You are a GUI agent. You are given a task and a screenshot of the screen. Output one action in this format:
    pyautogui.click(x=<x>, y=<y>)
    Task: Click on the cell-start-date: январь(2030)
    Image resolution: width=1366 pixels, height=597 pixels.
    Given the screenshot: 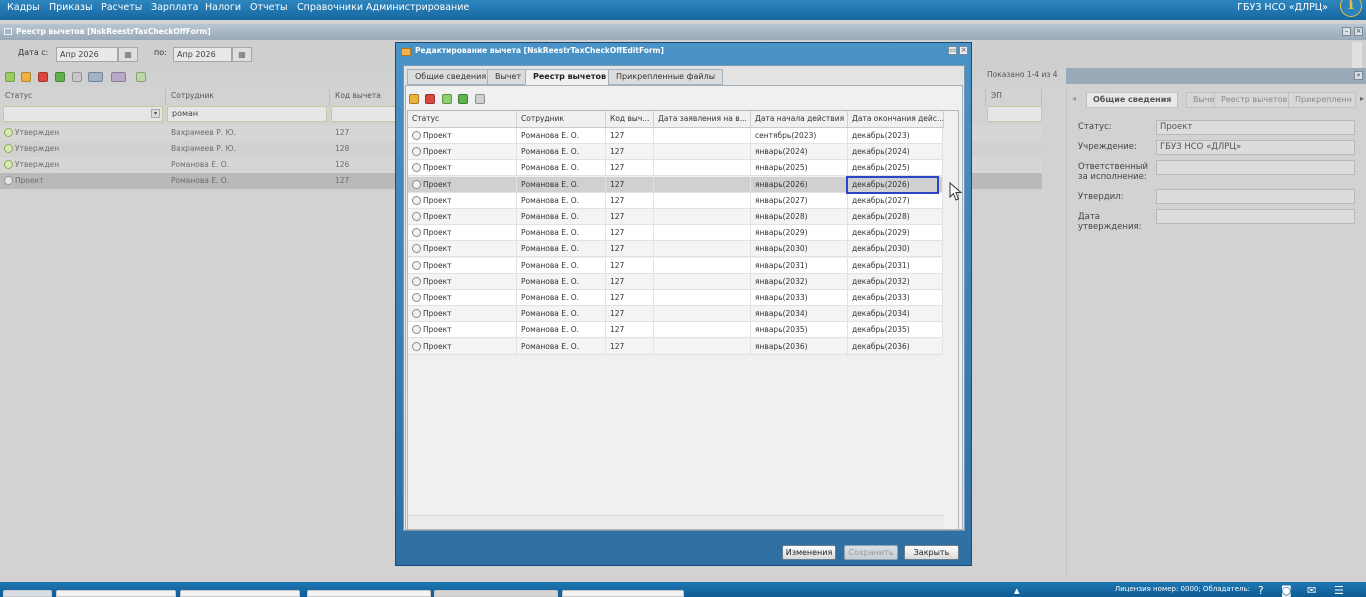 What is the action you would take?
    pyautogui.click(x=801, y=249)
    